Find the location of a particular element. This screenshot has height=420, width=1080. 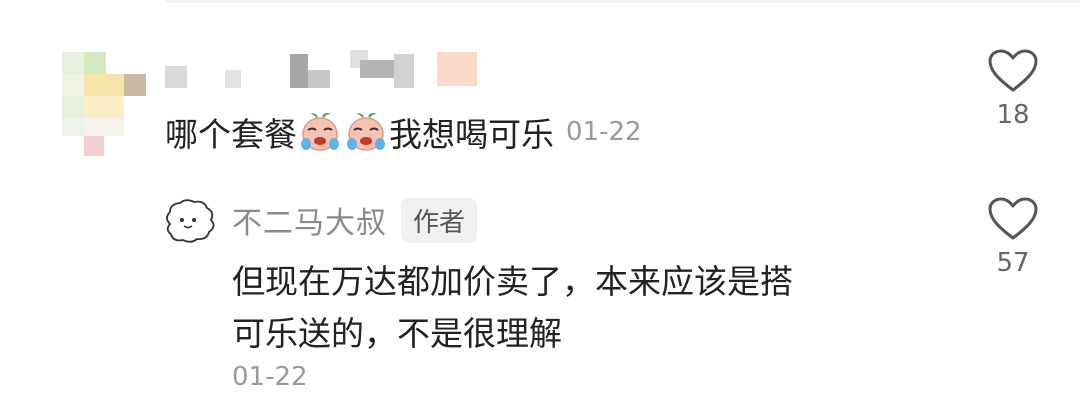

comment-date: 01-22 is located at coordinates (604, 132).